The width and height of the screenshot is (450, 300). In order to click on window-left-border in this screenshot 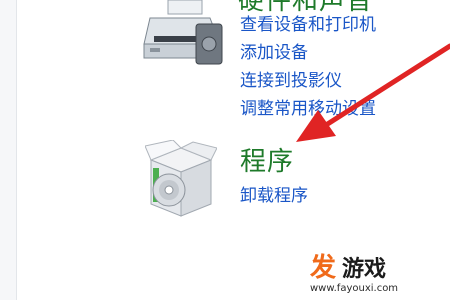, I will do `click(8, 150)`.